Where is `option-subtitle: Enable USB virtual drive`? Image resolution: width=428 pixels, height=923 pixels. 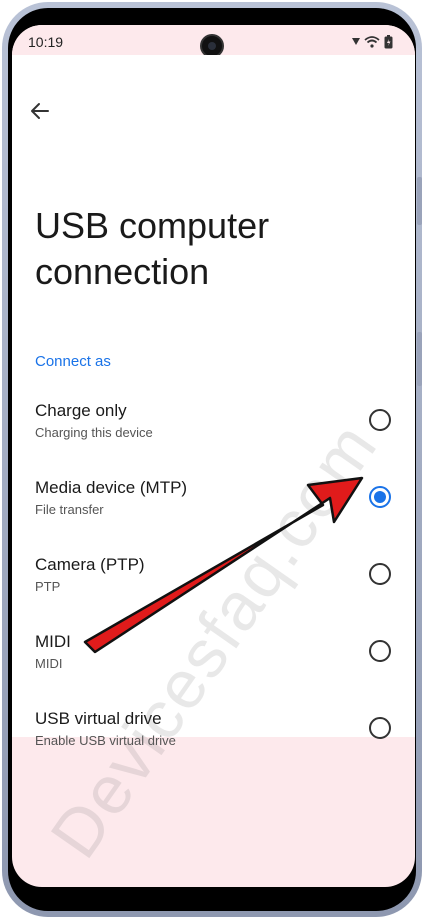 option-subtitle: Enable USB virtual drive is located at coordinates (105, 740).